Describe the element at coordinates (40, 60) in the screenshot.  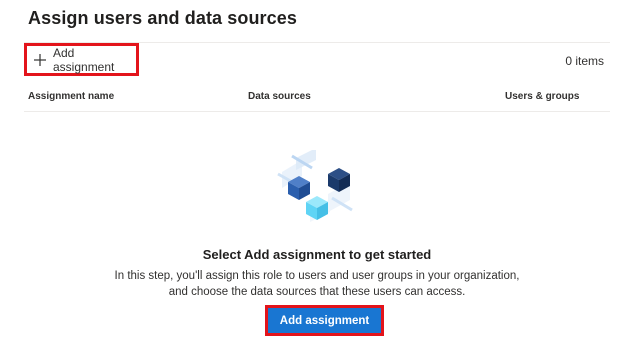
I see `plus-icon` at that location.